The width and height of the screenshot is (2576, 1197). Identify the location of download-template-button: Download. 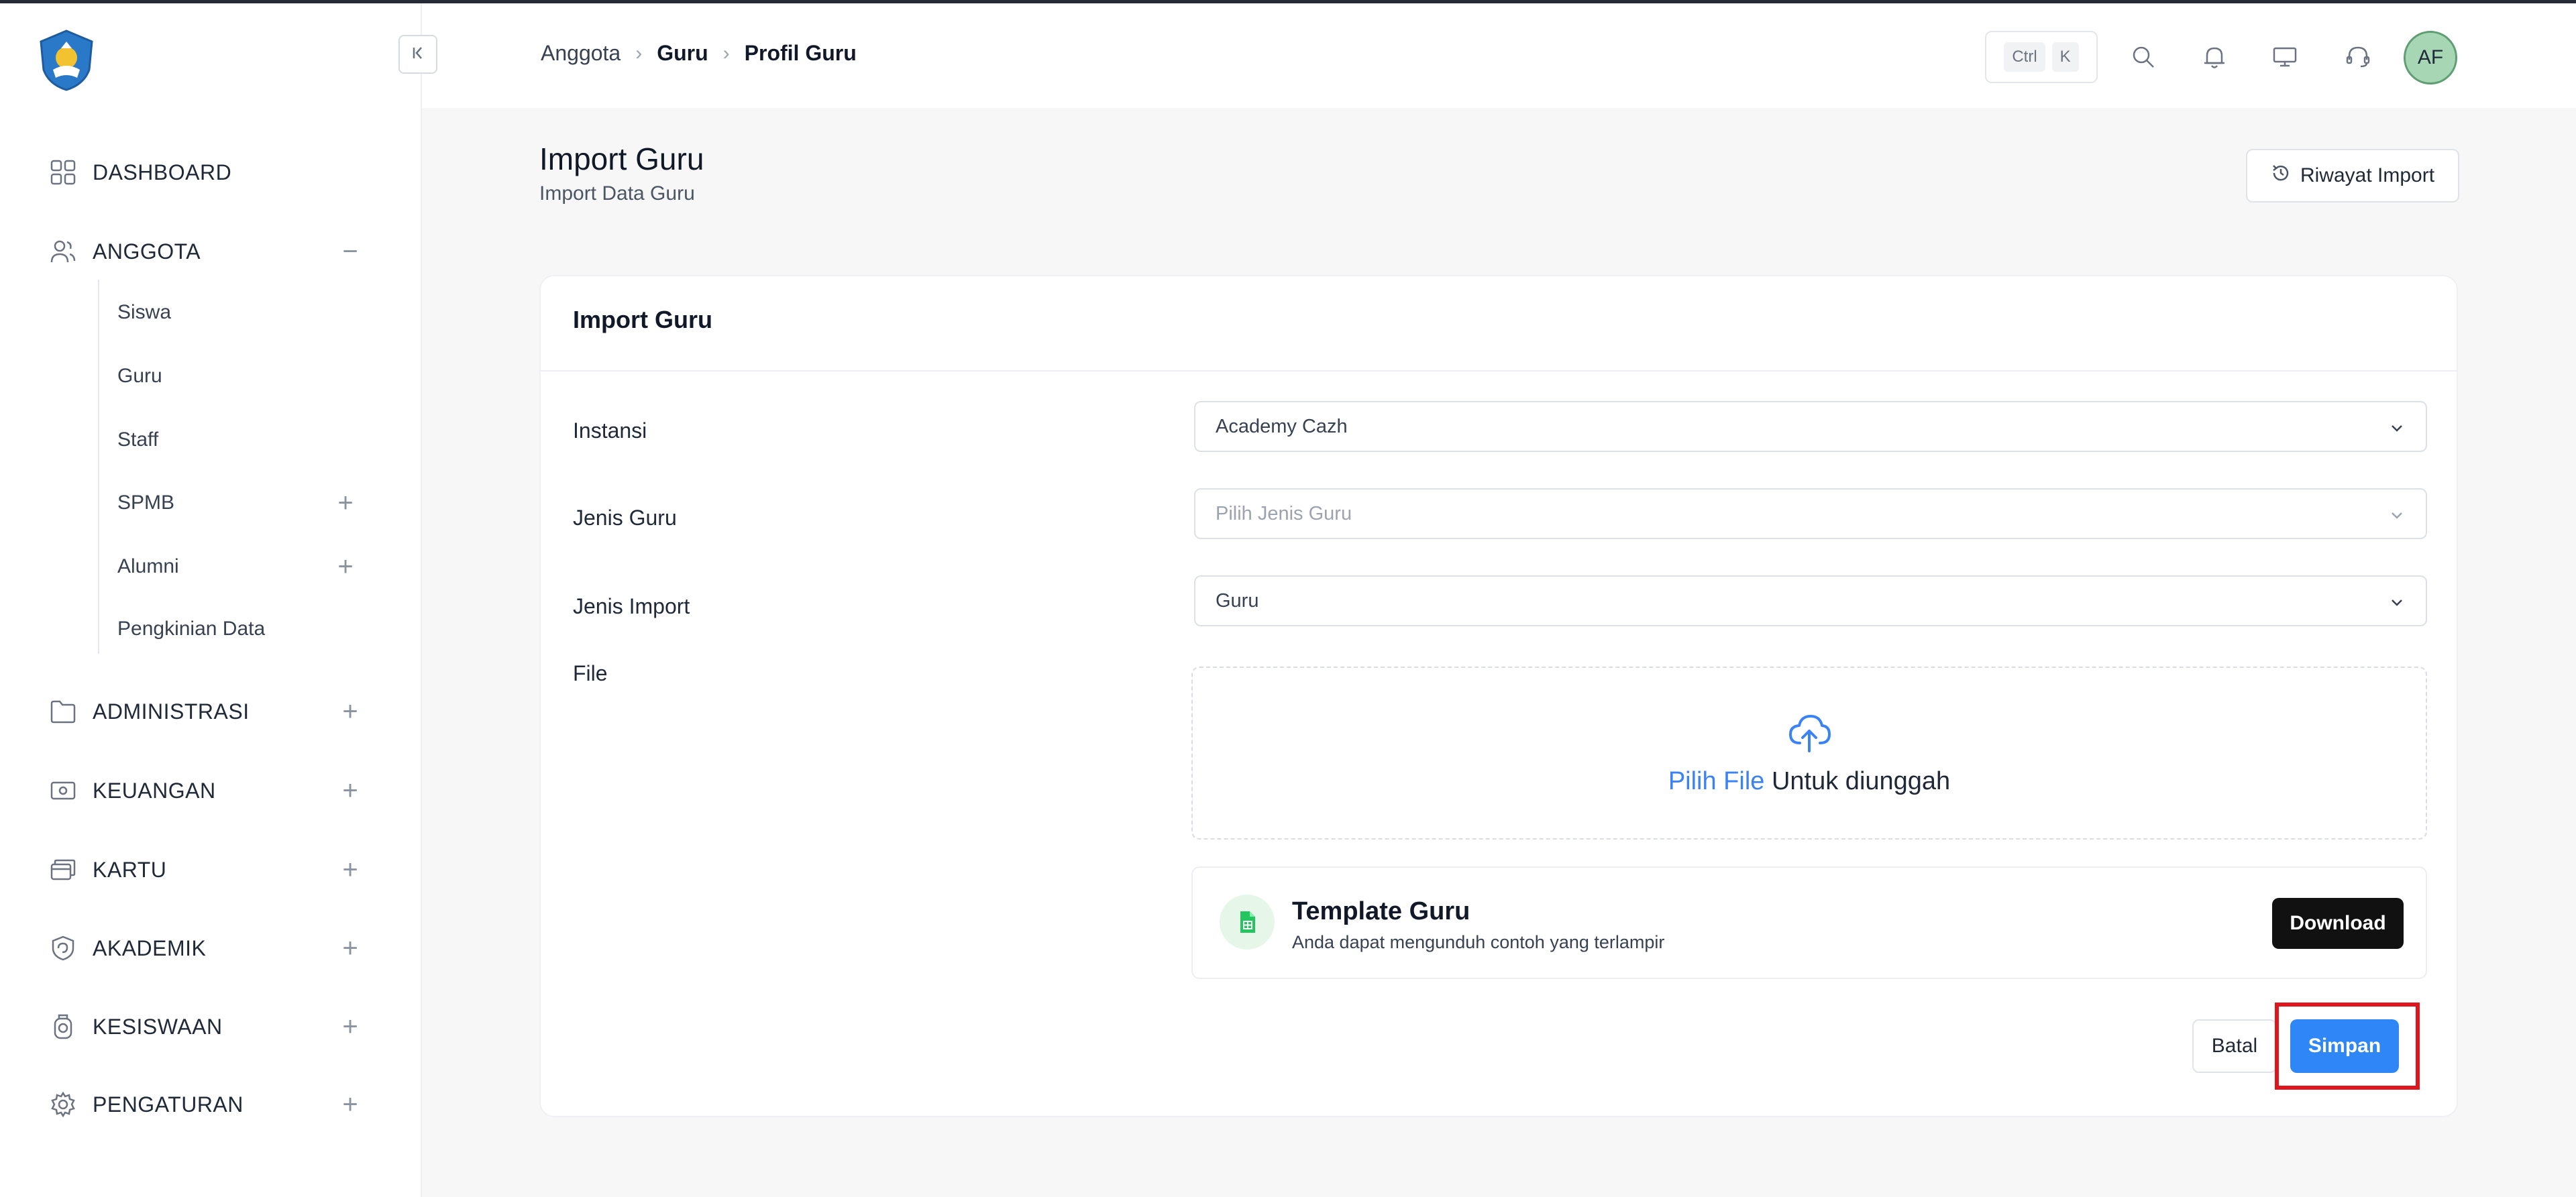
(2338, 923).